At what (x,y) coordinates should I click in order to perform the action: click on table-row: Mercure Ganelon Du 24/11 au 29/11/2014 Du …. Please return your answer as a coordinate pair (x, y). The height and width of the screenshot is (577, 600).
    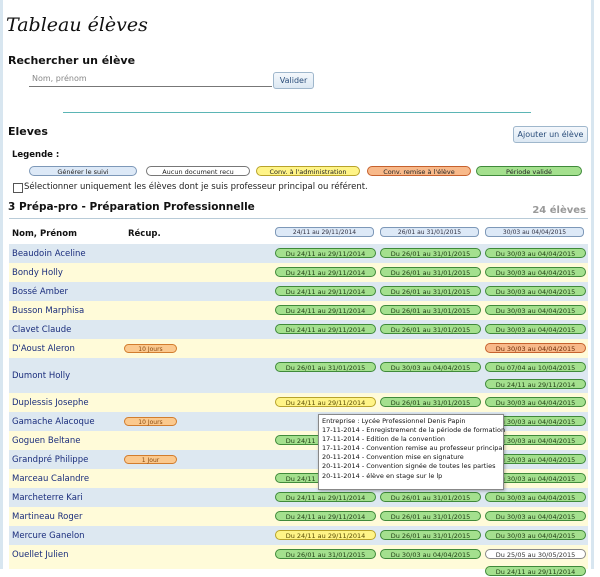
    Looking at the image, I should click on (298, 535).